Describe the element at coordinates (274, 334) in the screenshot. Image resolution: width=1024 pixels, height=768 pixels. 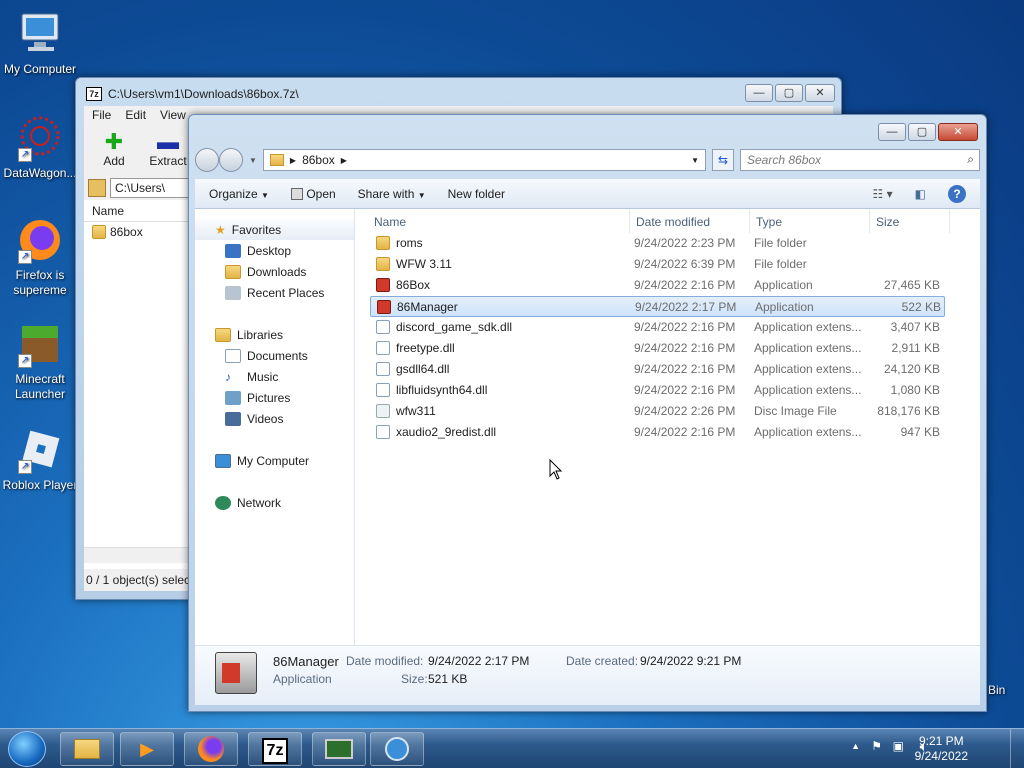
I see `nav-libraries: Libraries` at that location.